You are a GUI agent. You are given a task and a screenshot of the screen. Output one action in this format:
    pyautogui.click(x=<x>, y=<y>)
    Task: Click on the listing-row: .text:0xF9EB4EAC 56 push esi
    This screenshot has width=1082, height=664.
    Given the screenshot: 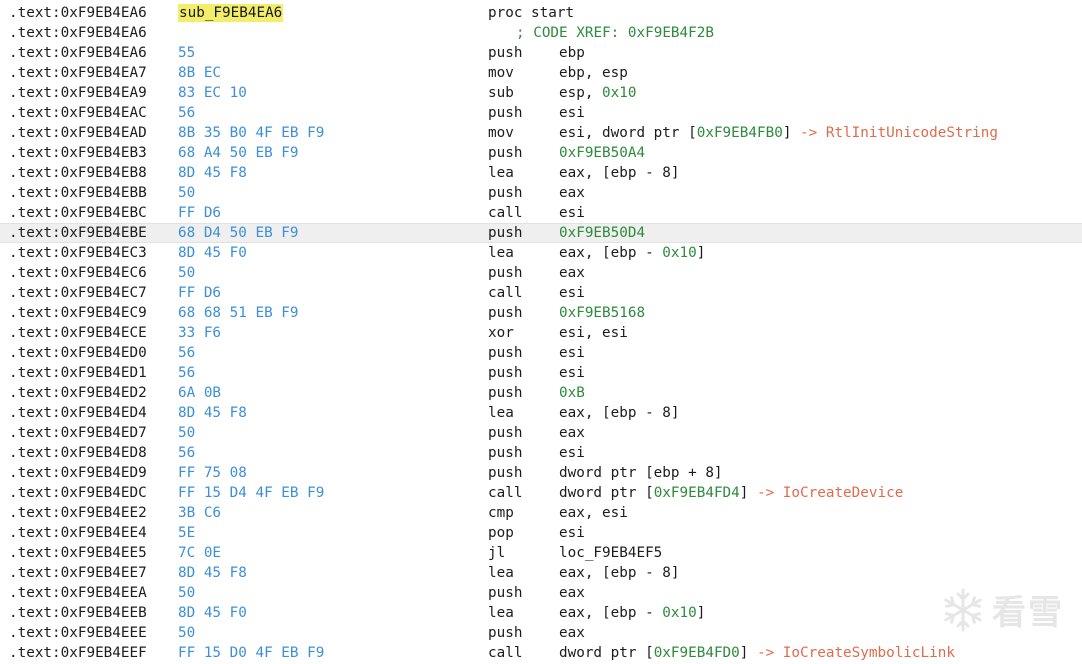 What is the action you would take?
    pyautogui.click(x=541, y=113)
    